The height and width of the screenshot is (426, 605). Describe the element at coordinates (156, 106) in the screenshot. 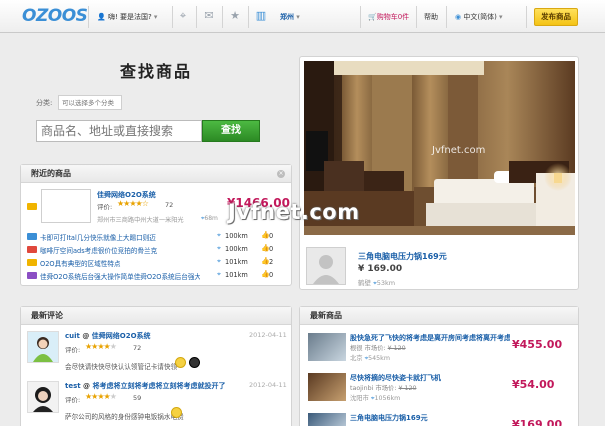

I see `search-panel: 查找商品 分类: 查找` at that location.